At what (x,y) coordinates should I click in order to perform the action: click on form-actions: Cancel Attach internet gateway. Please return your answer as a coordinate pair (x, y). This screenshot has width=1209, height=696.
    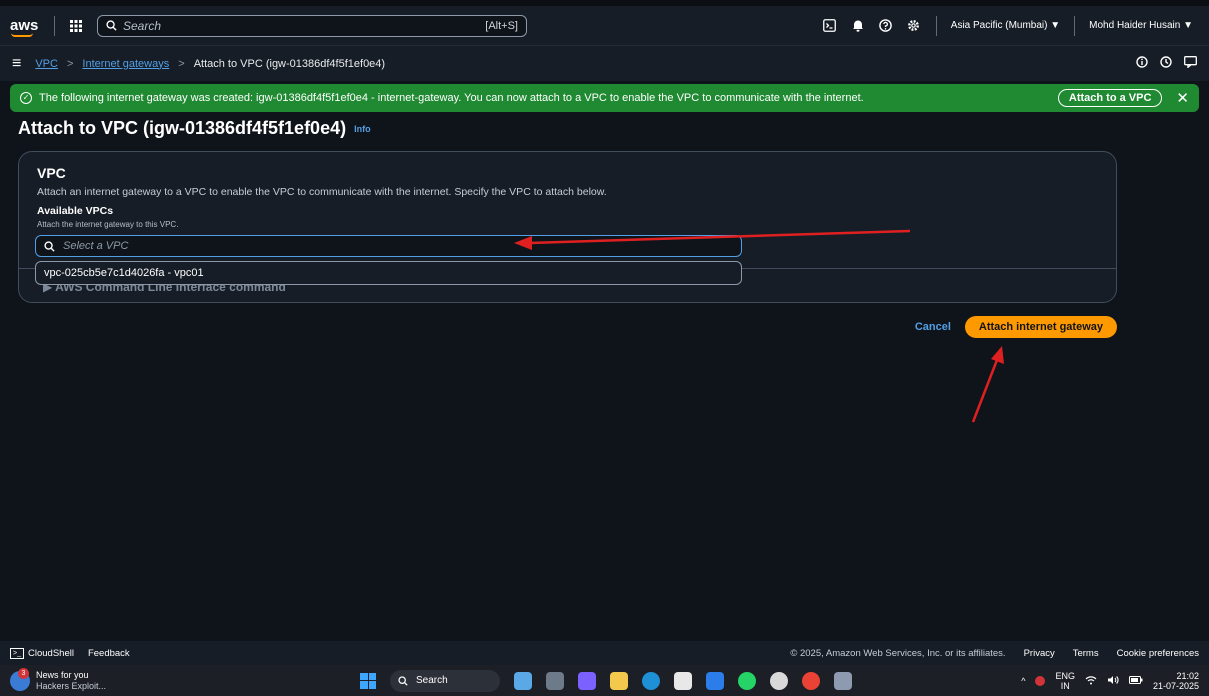
    Looking at the image, I should click on (1016, 327).